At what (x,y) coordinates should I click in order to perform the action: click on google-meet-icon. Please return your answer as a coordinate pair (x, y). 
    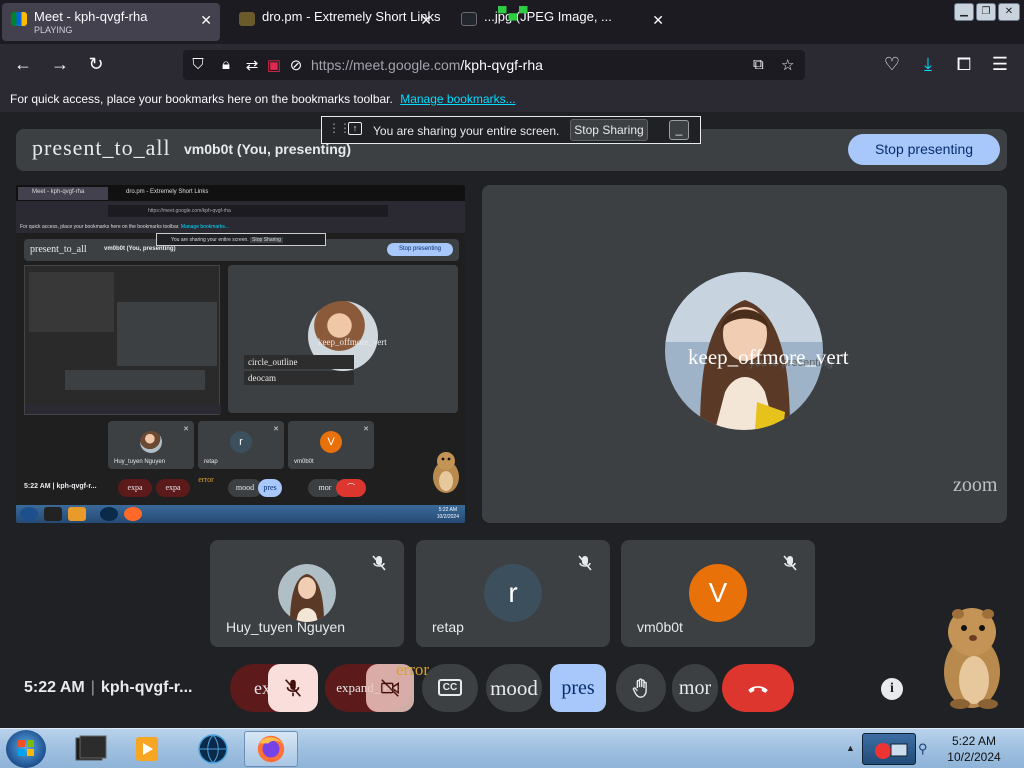
    Looking at the image, I should click on (19, 19).